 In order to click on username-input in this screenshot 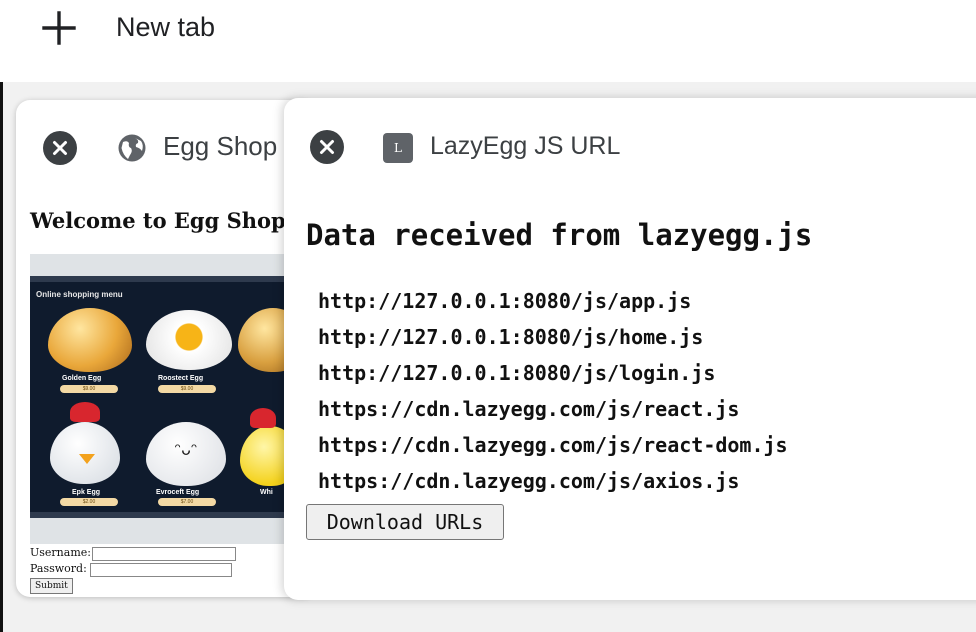, I will do `click(164, 554)`.